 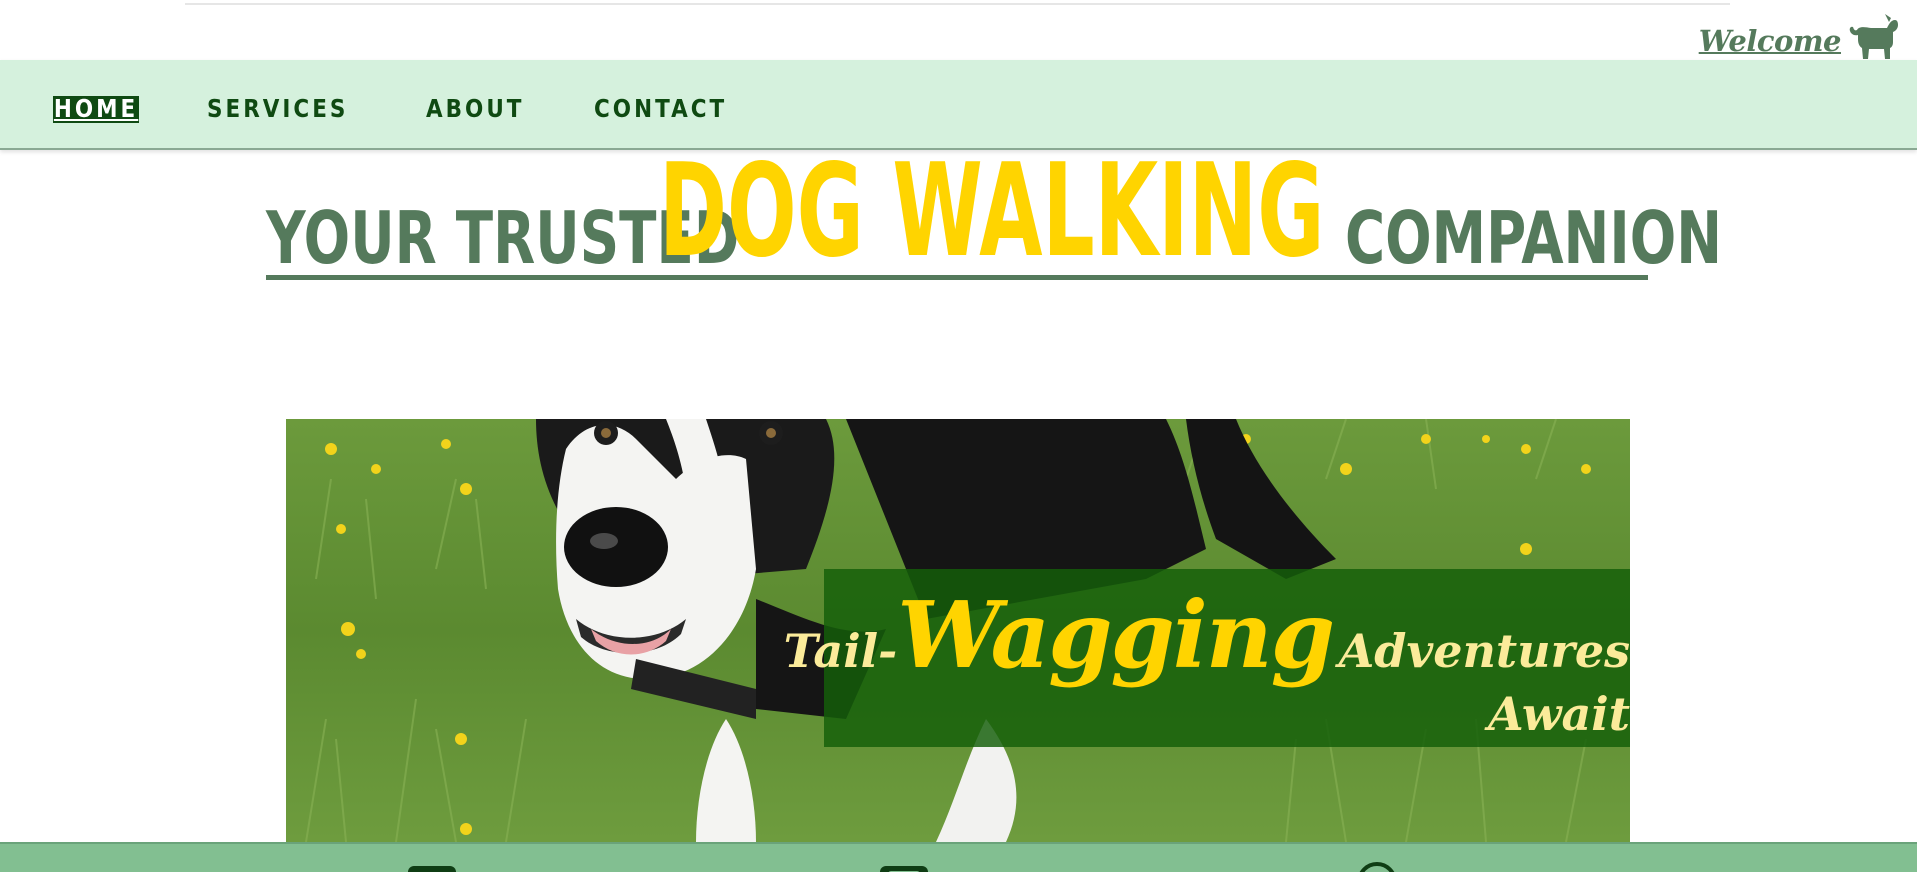 I want to click on page-headline: YOUR TRUSTED DOG WALKING COMPANION, so click(x=994, y=211).